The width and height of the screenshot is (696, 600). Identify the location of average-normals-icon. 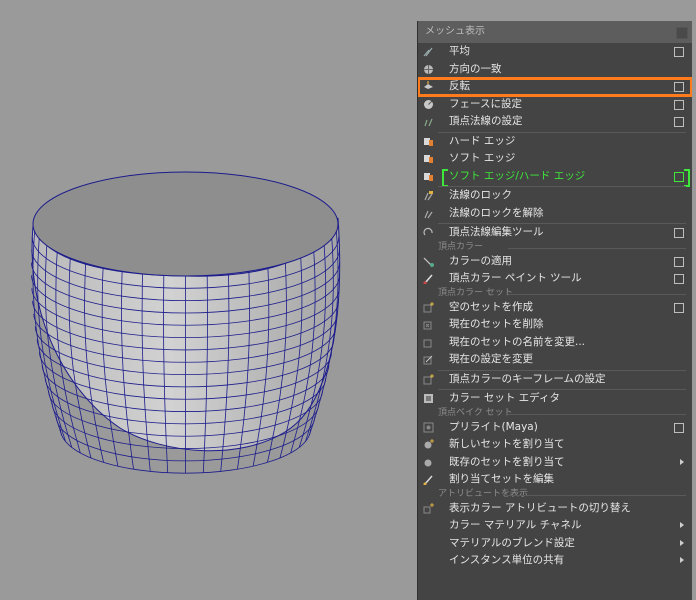
(428, 52).